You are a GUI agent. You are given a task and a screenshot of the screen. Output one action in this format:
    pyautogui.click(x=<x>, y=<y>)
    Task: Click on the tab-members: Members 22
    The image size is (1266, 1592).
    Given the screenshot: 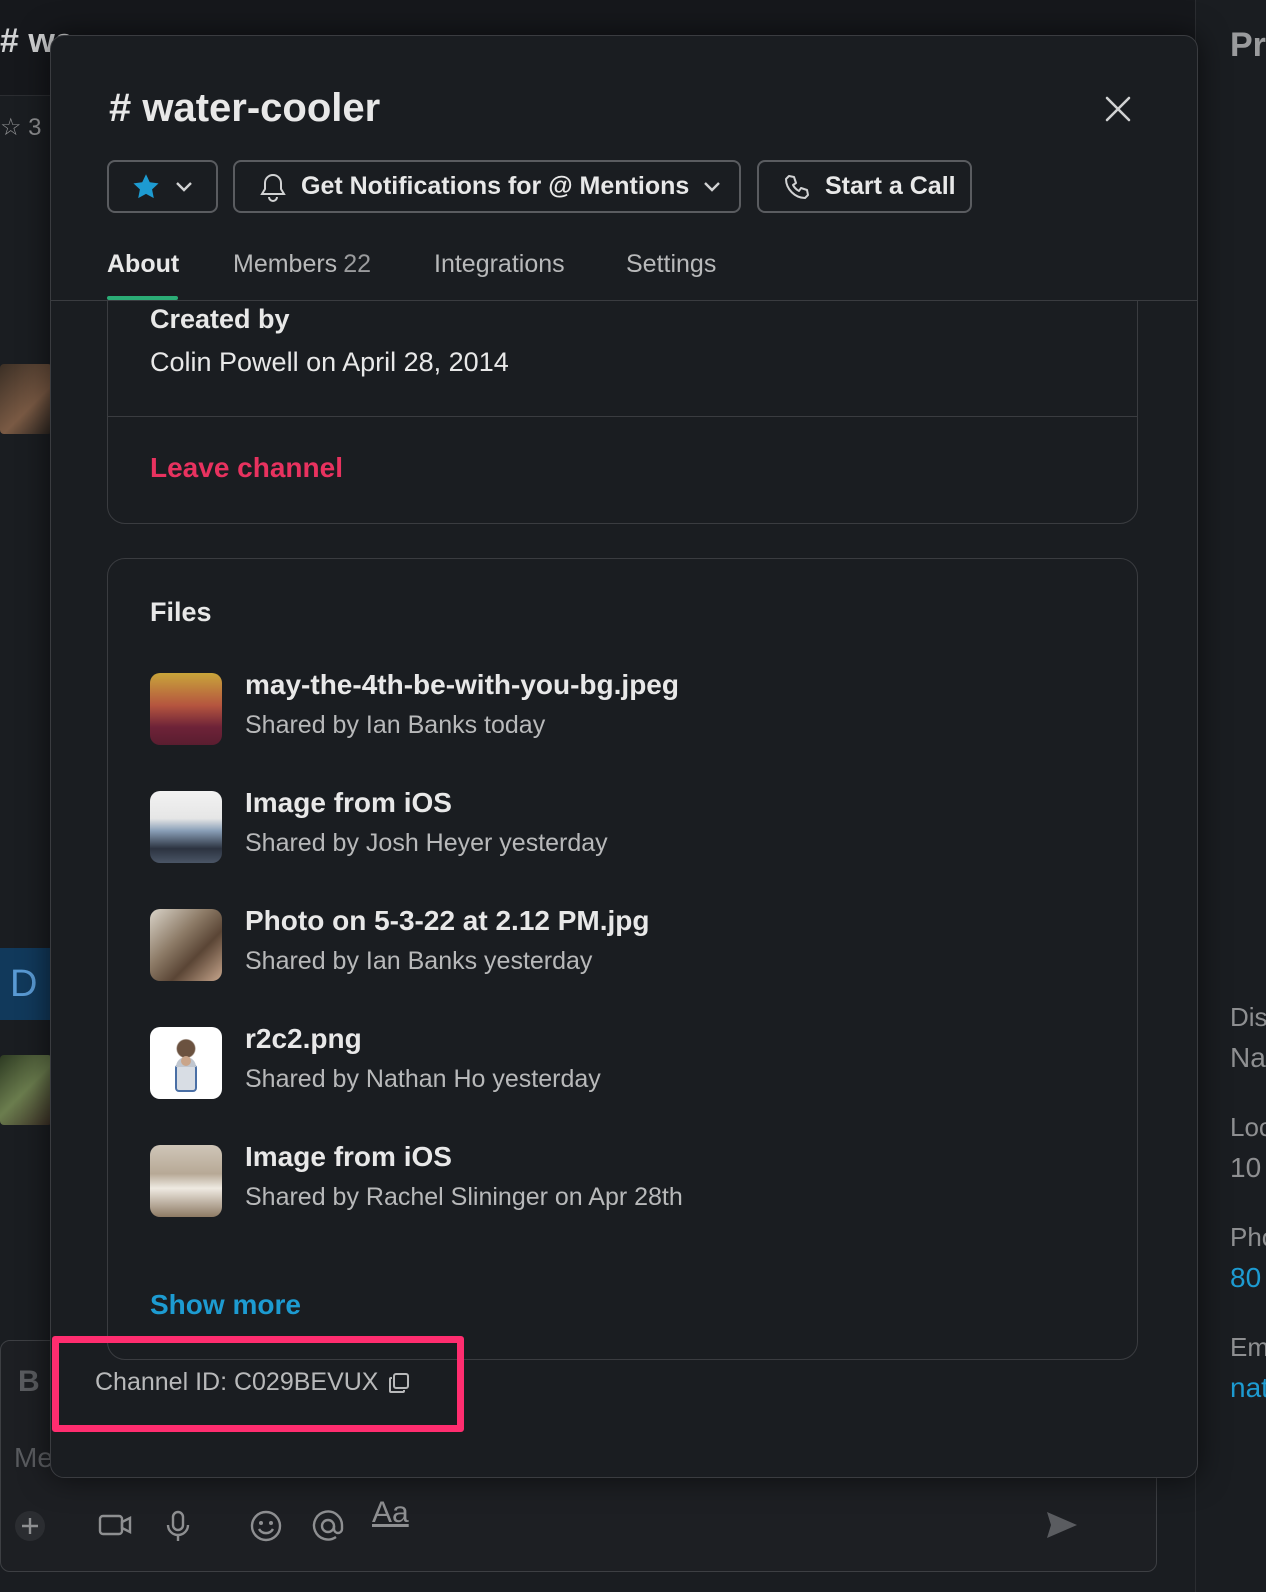 What is the action you would take?
    pyautogui.click(x=302, y=264)
    